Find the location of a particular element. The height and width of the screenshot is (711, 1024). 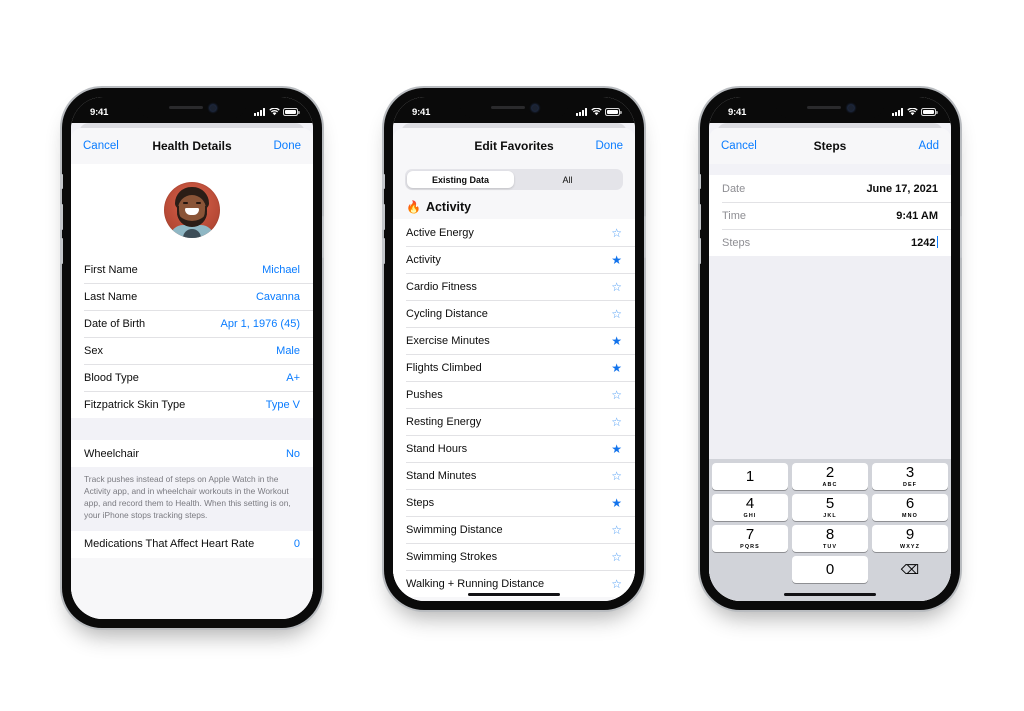

list-item: Active Energy ☆ is located at coordinates (514, 232).